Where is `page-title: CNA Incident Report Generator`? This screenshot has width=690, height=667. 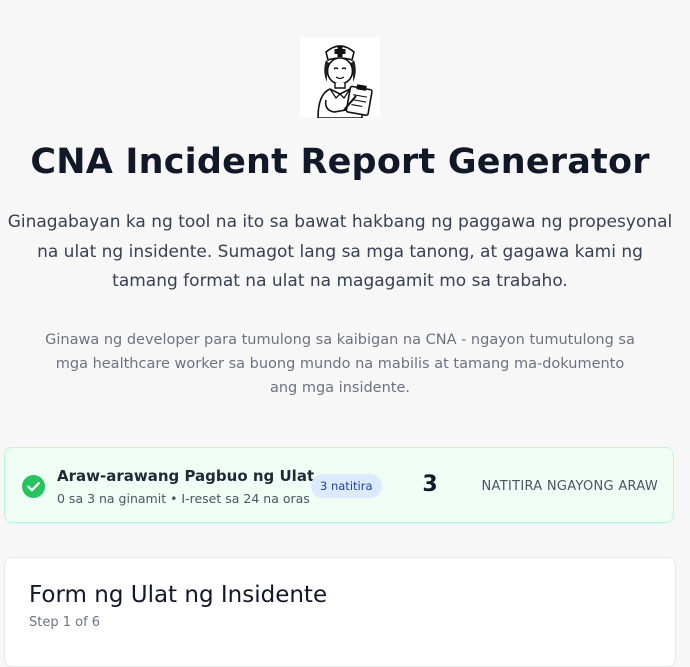
page-title: CNA Incident Report Generator is located at coordinates (340, 162).